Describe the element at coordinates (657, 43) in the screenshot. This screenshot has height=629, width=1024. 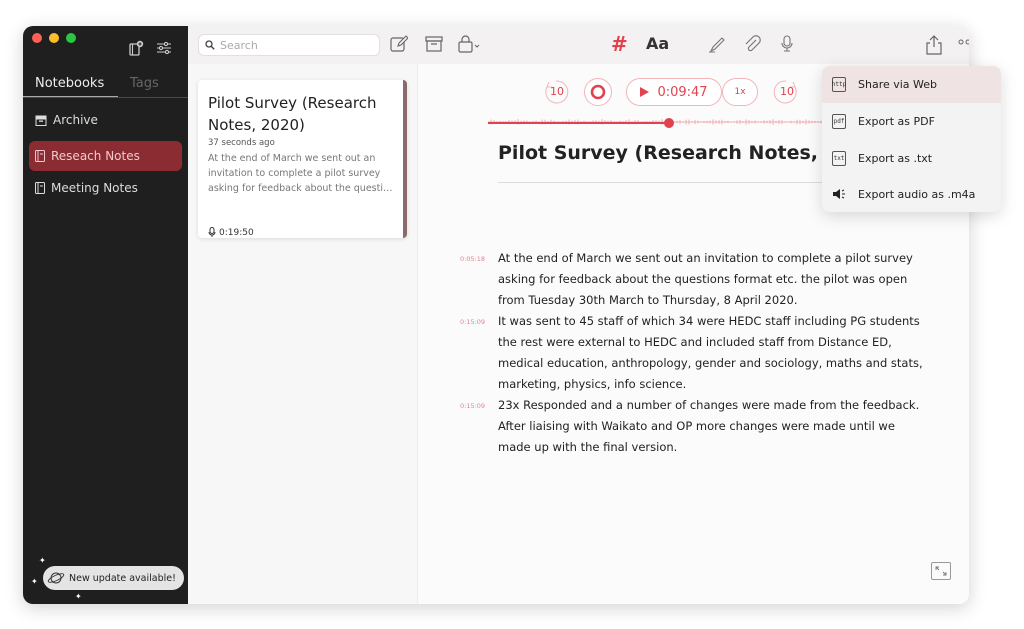
I see `font-format-icon: Aa` at that location.